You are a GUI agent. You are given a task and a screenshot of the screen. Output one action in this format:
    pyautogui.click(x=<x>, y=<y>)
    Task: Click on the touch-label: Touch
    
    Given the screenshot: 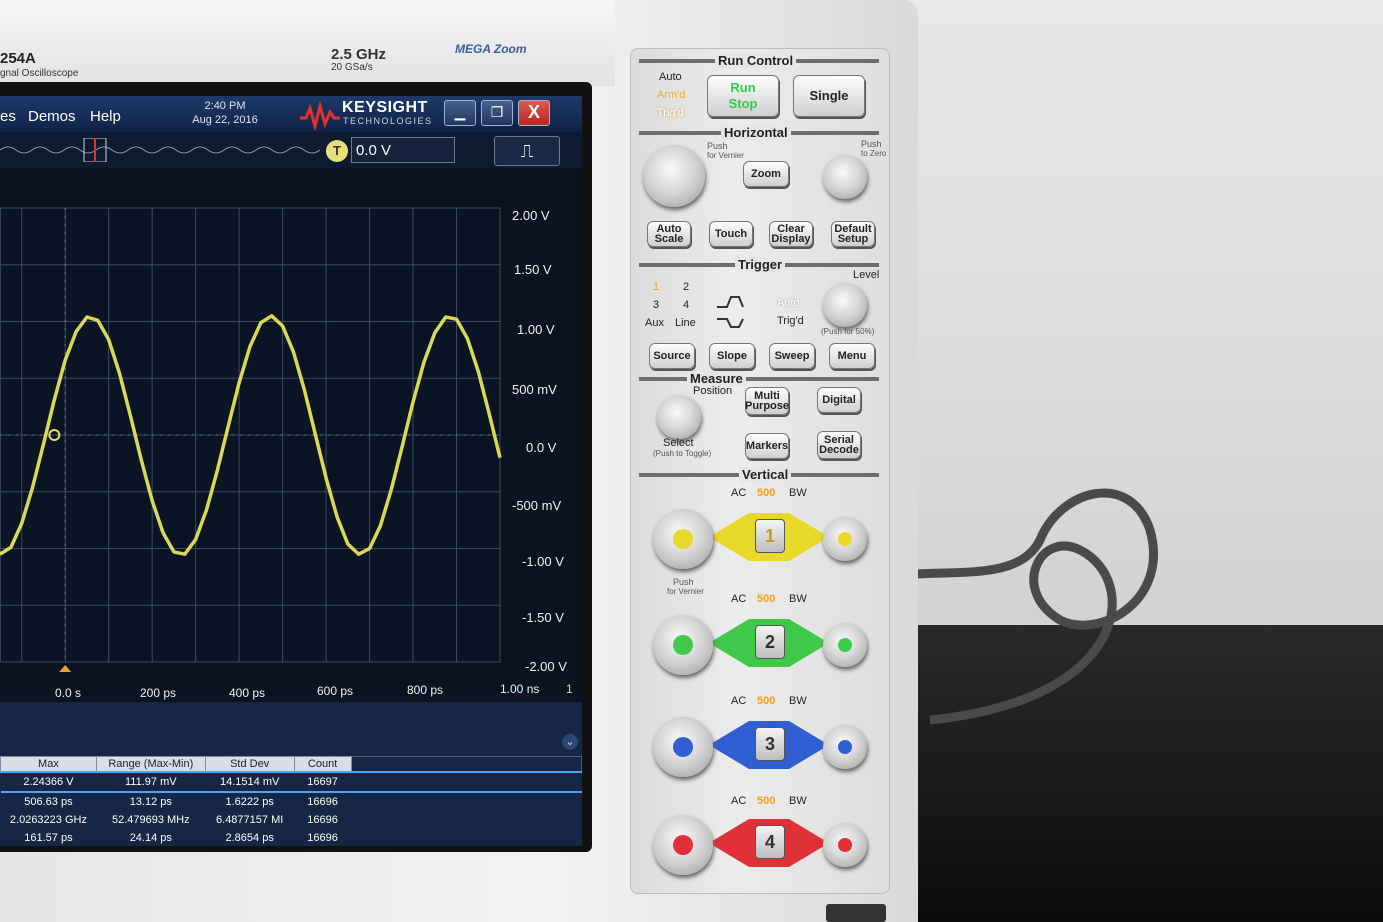 What is the action you would take?
    pyautogui.click(x=731, y=234)
    